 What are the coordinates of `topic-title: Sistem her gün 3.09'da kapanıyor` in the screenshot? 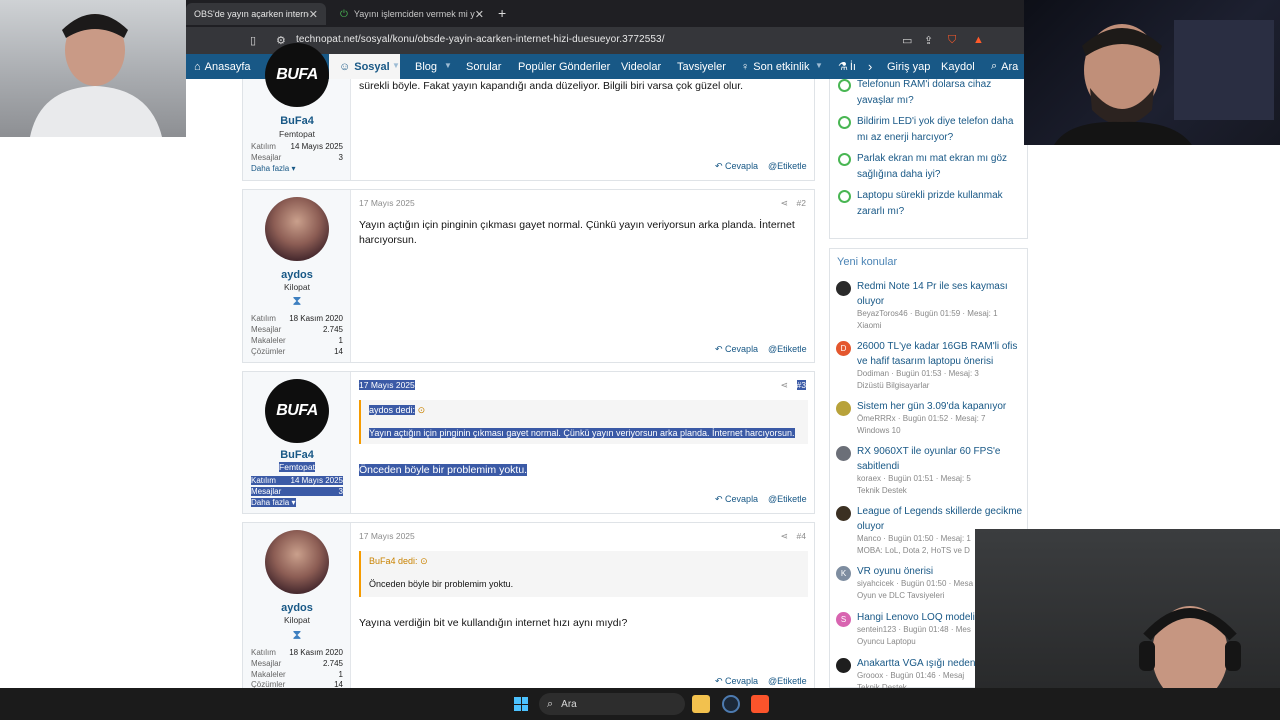 It's located at (941, 406).